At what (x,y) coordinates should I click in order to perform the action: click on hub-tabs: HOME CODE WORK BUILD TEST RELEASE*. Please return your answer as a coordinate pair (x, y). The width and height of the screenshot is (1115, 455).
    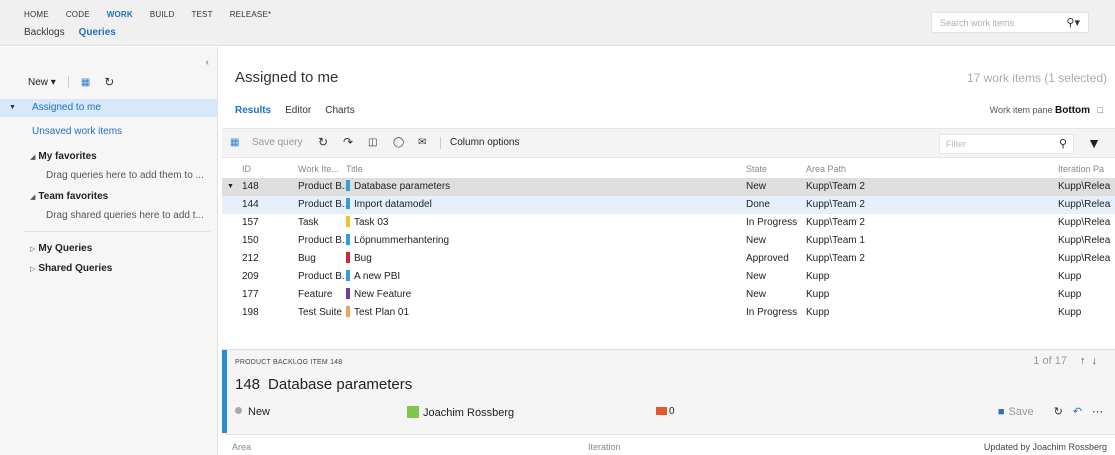
    Looking at the image, I should click on (156, 14).